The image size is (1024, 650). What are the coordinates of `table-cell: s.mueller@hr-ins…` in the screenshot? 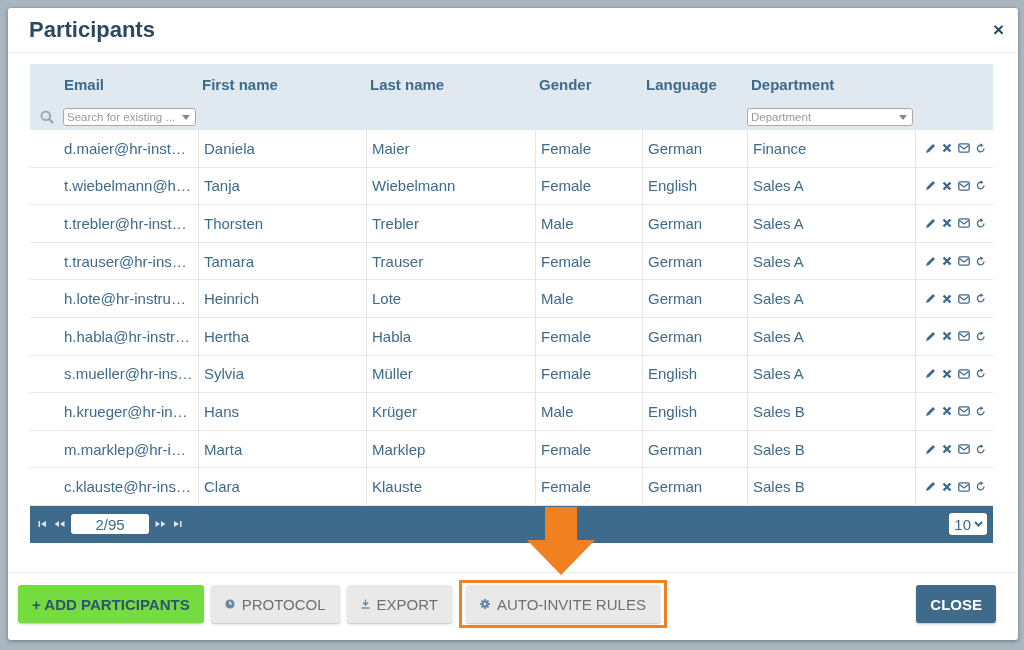 It's located at (128, 374).